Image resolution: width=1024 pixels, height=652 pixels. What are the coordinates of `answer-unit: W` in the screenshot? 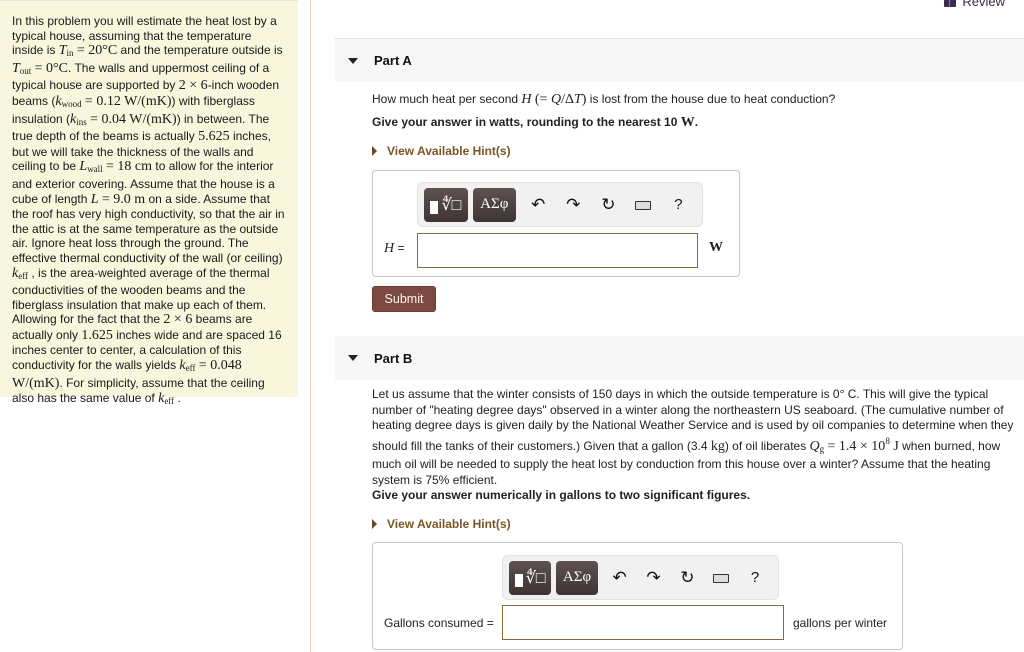 It's located at (716, 247).